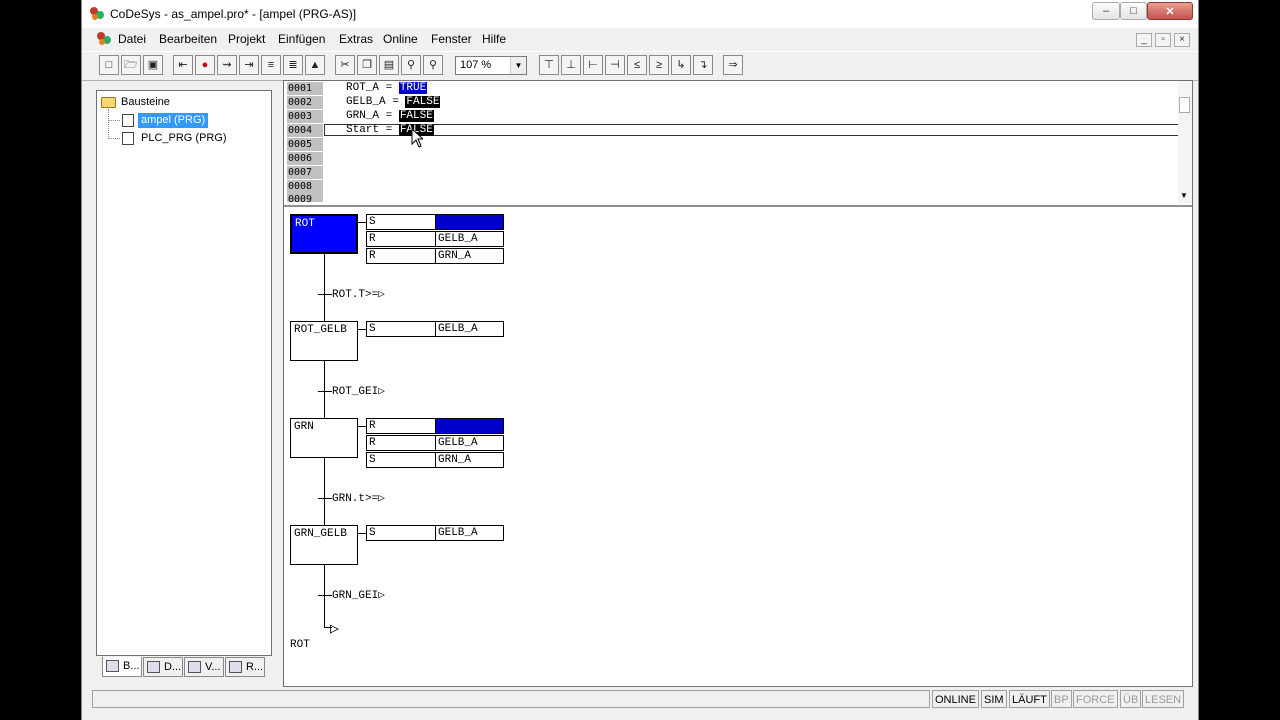 This screenshot has width=1280, height=720. I want to click on menu-online: Online, so click(400, 39).